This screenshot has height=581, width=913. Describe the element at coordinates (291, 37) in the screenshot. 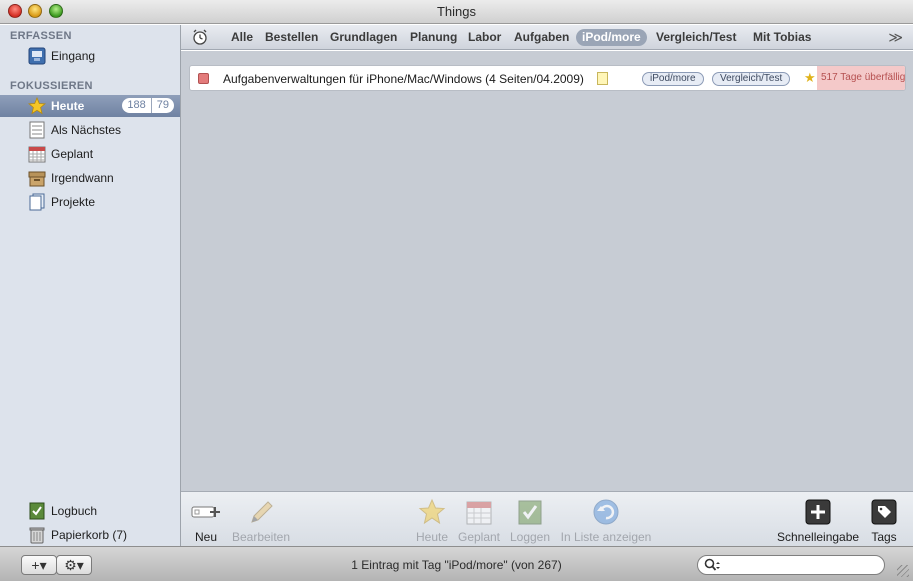

I see `tag-bestellen: Bestellen` at that location.